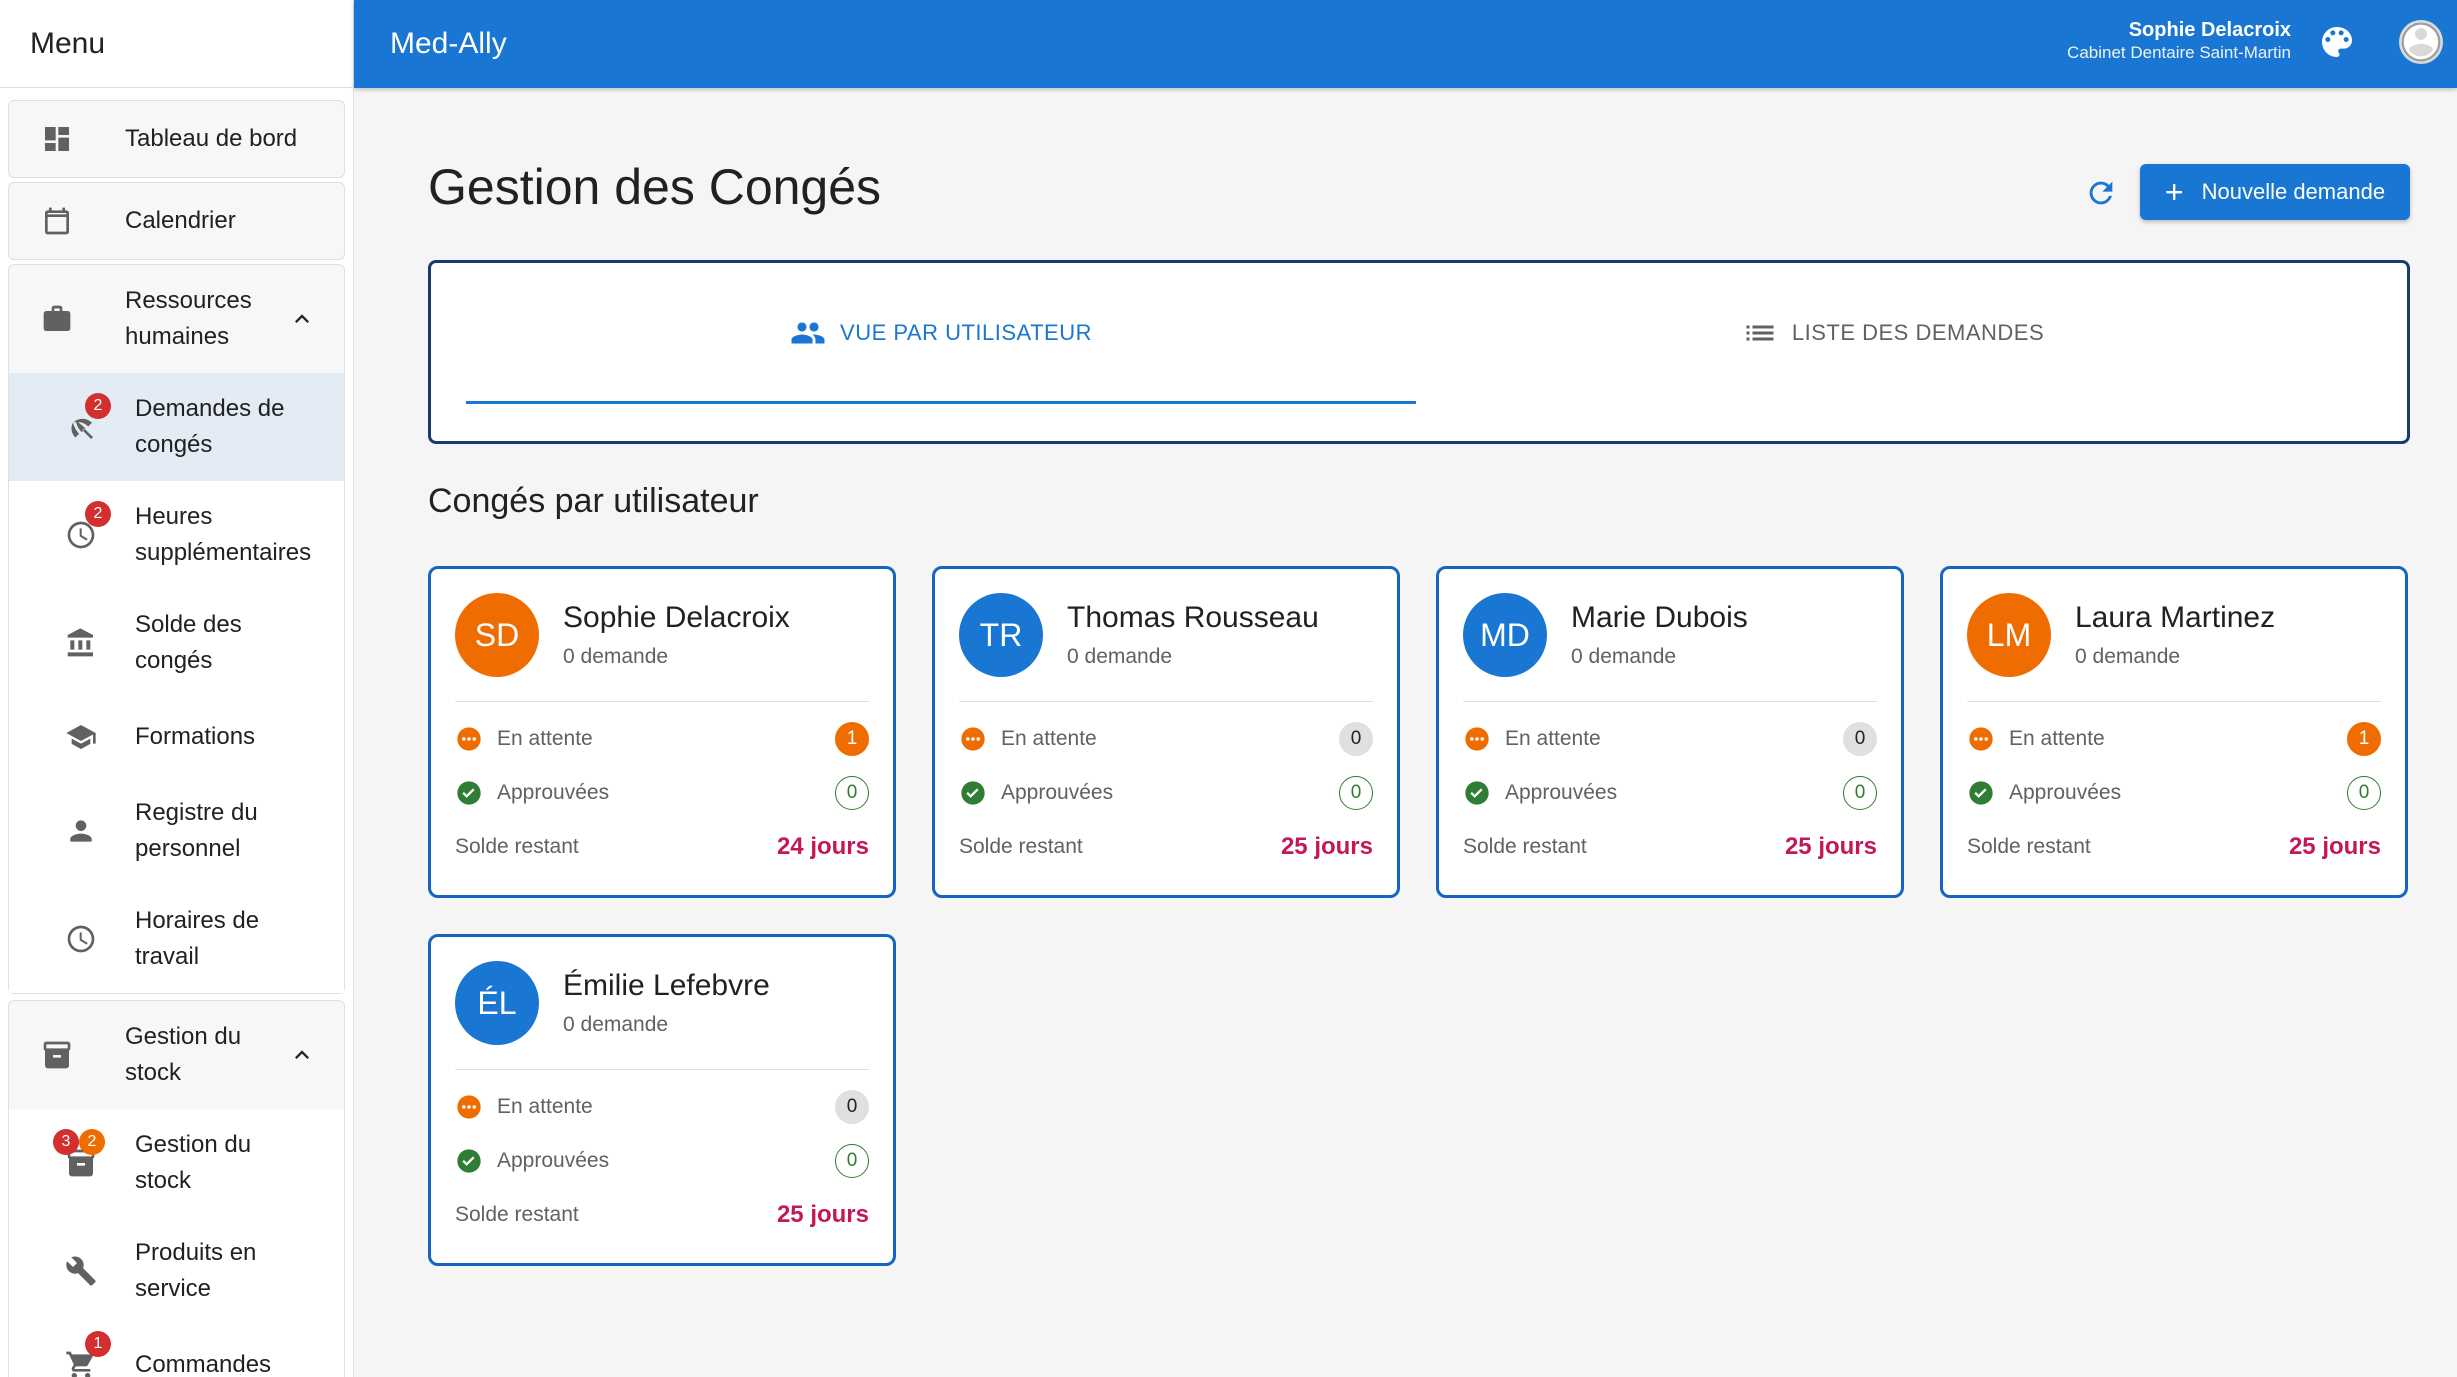 The image size is (2457, 1377). Describe the element at coordinates (57, 1055) in the screenshot. I see `archive-icon` at that location.